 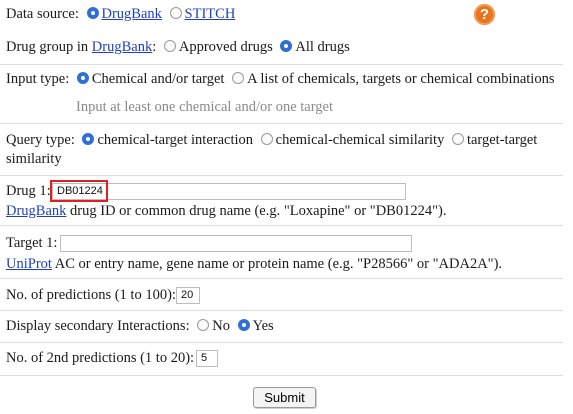 What do you see at coordinates (175, 140) in the screenshot?
I see `chemical-target-interaction-label: chemical-target interaction` at bounding box center [175, 140].